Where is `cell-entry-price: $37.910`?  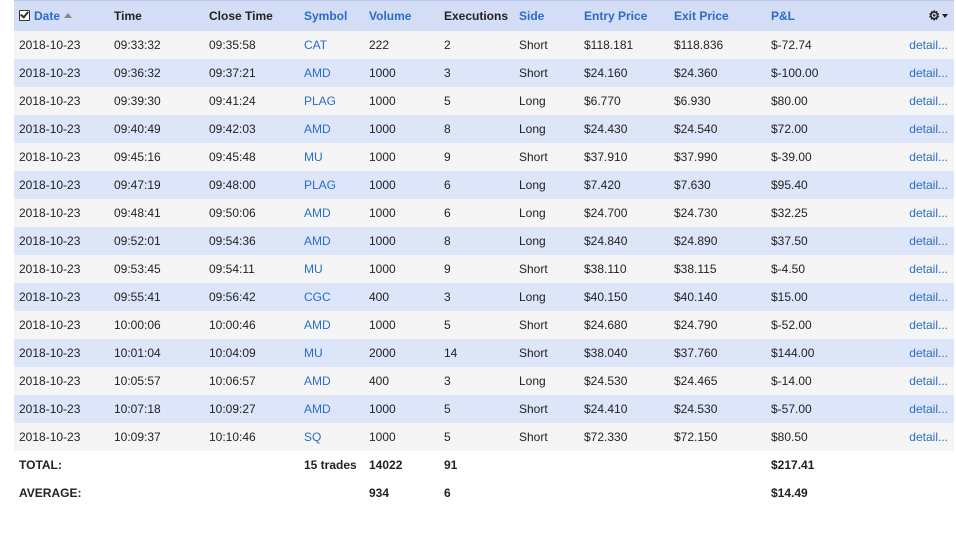
cell-entry-price: $37.910 is located at coordinates (624, 157).